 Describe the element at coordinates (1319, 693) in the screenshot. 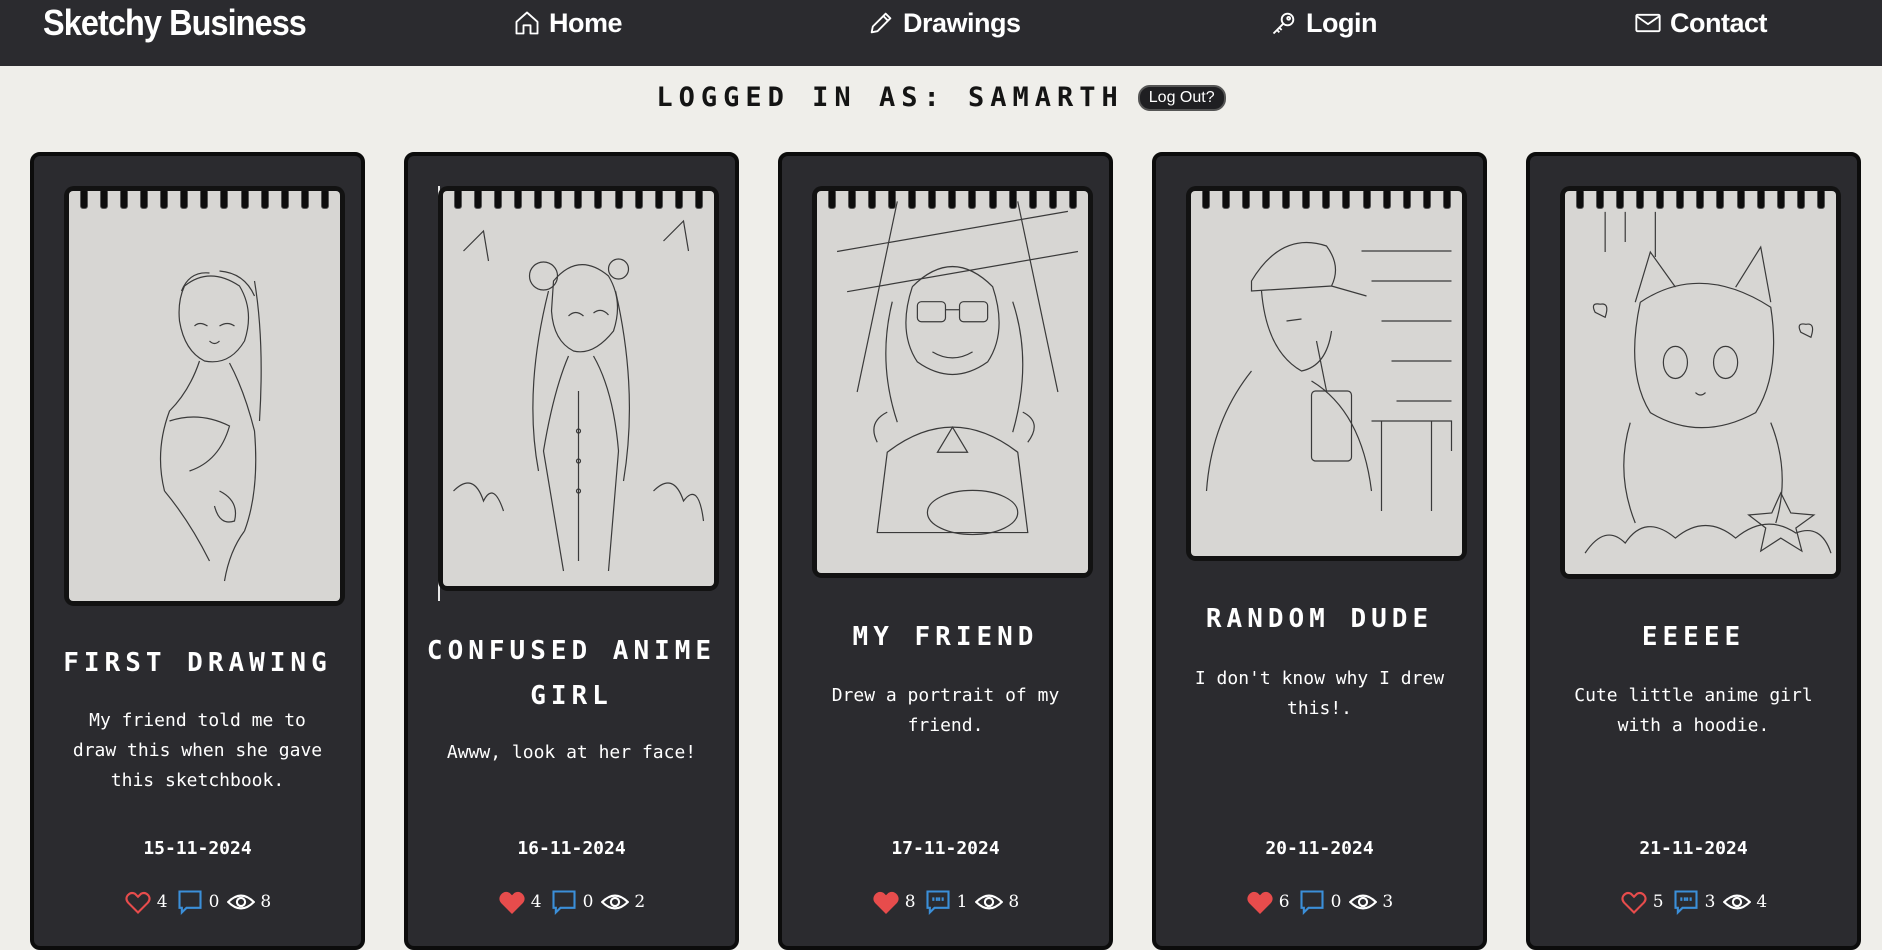

I see `card-description: I don't know why I drew this!.` at that location.